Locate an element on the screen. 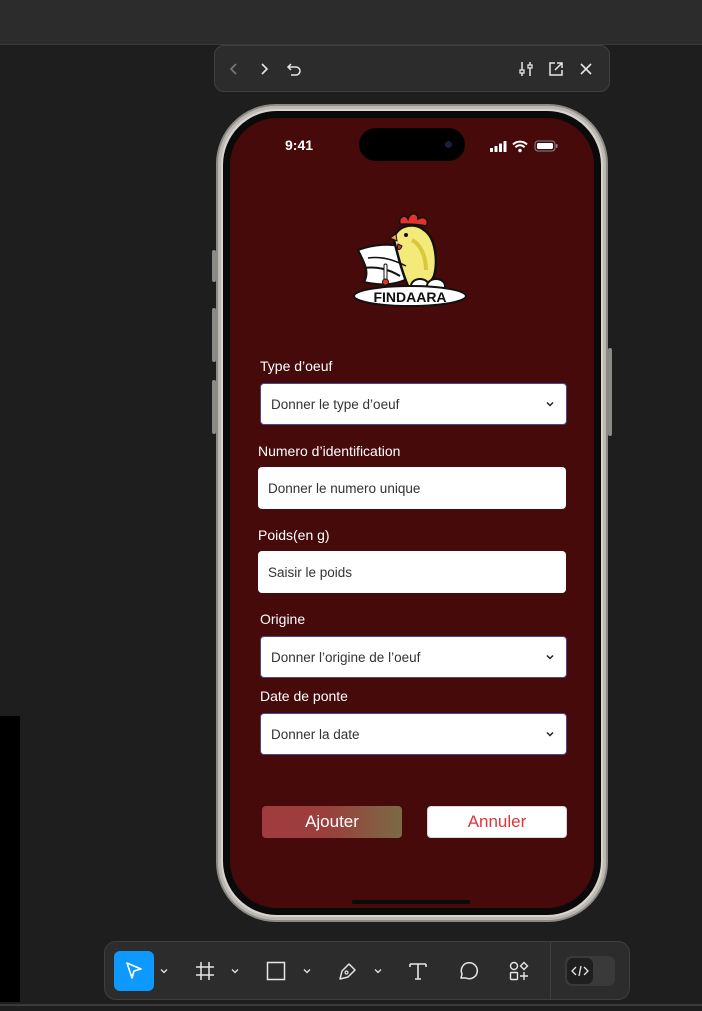  weight-placeholder: Saisir le poids is located at coordinates (310, 572).